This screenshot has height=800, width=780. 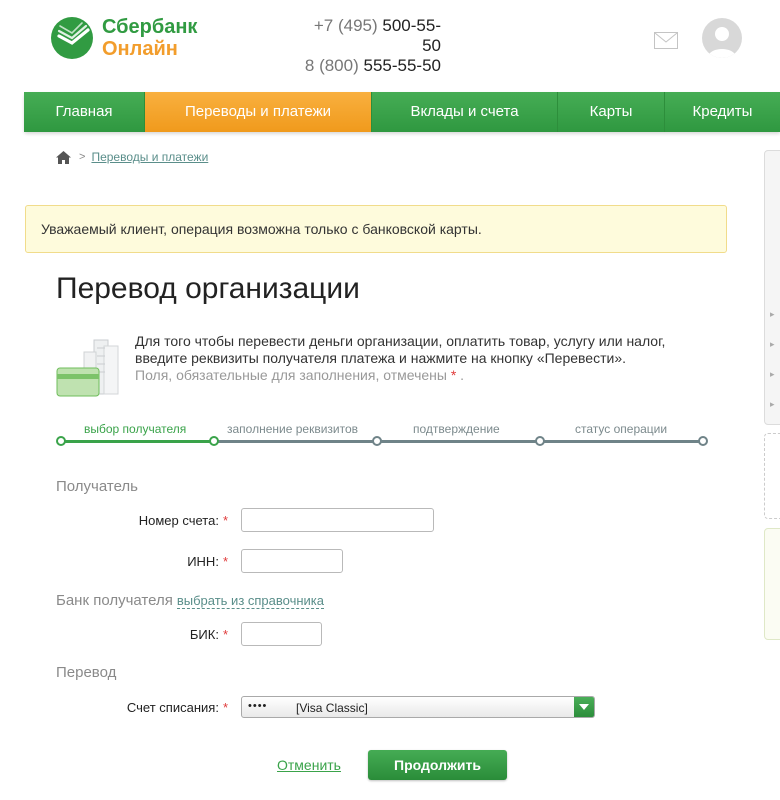 I want to click on bank-section-title: Банк получателя выбрать из справочника, so click(x=190, y=600).